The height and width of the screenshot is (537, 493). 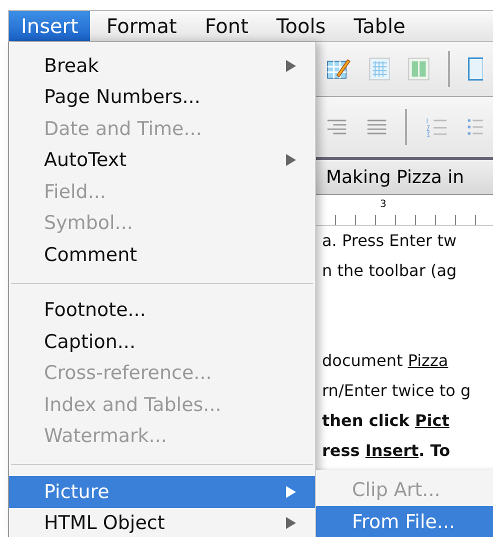 What do you see at coordinates (162, 492) in the screenshot?
I see `menu-item: Picture` at bounding box center [162, 492].